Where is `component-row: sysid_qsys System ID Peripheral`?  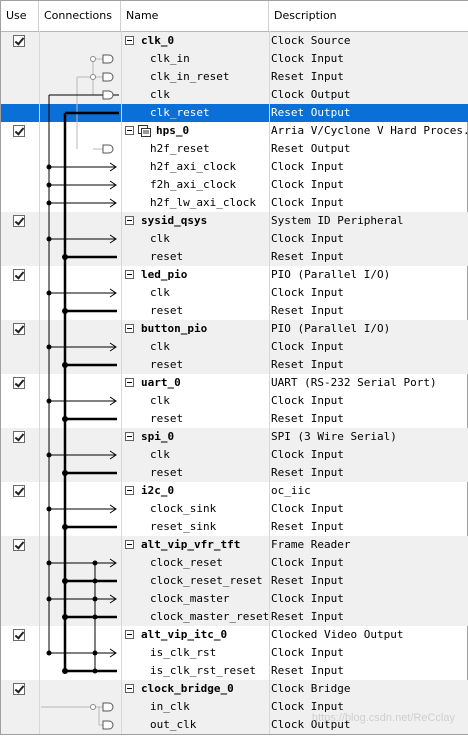
component-row: sysid_qsys System ID Peripheral is located at coordinates (234, 221).